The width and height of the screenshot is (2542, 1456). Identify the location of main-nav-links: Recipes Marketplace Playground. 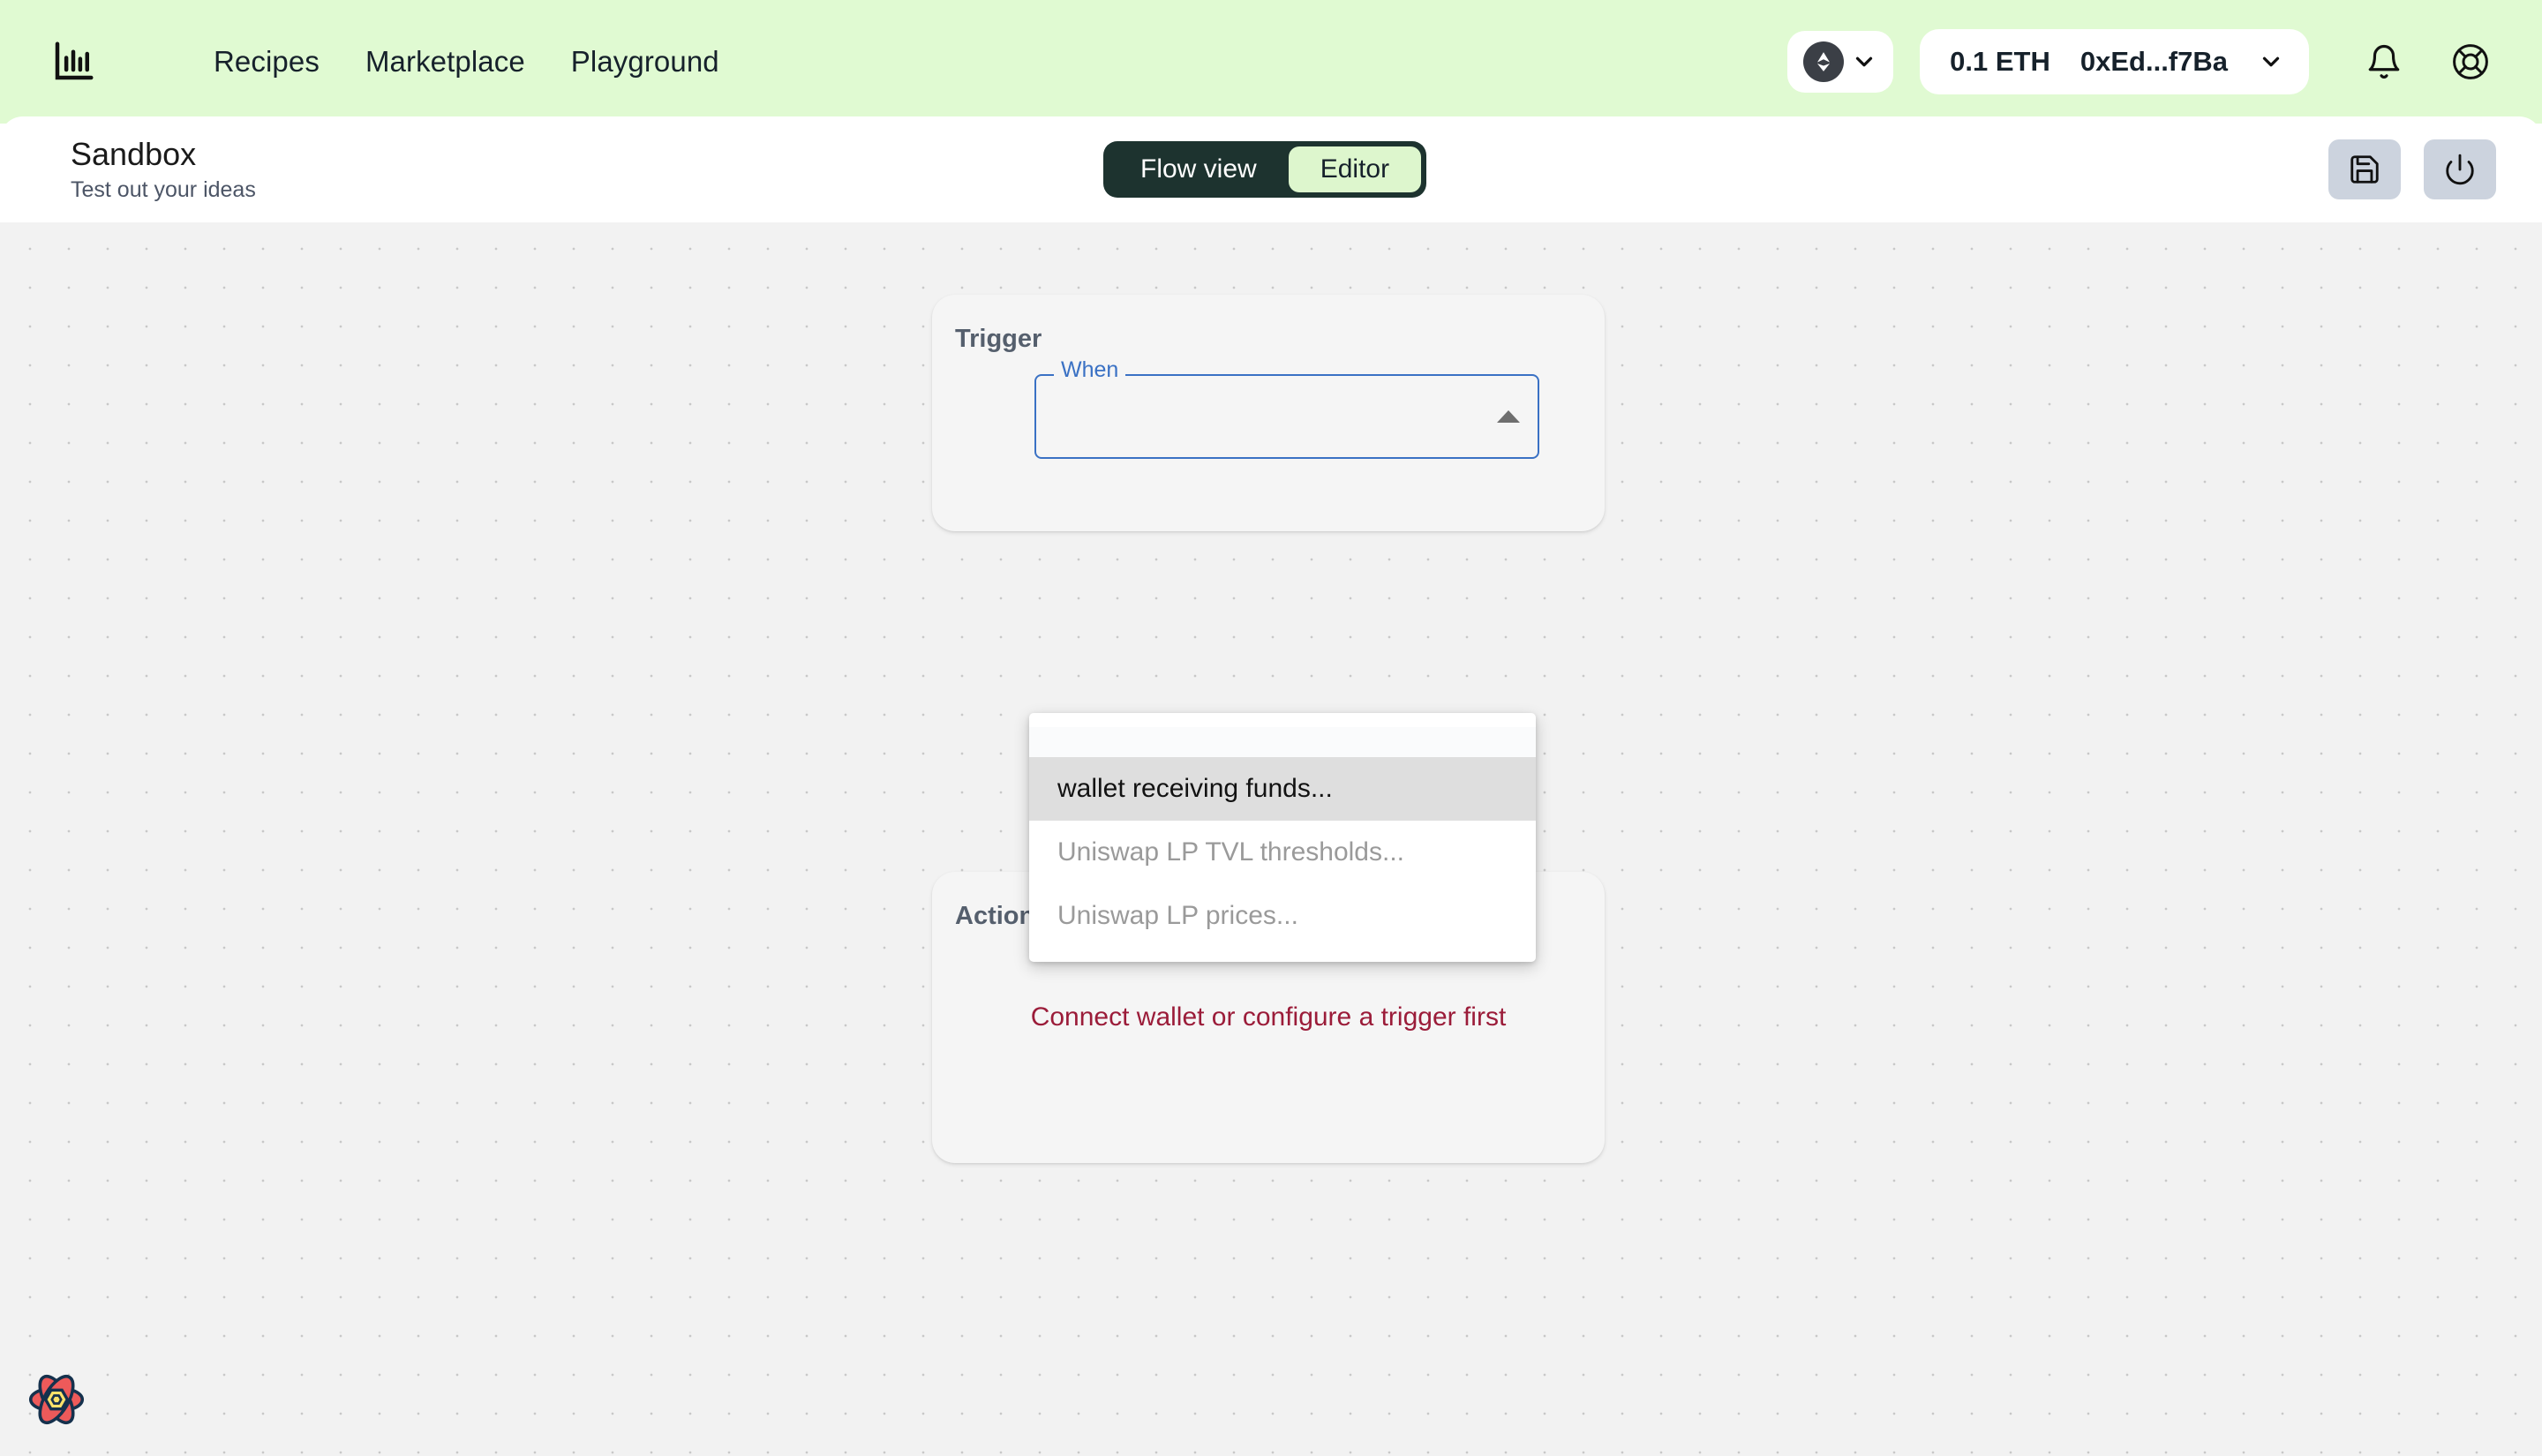
(467, 62).